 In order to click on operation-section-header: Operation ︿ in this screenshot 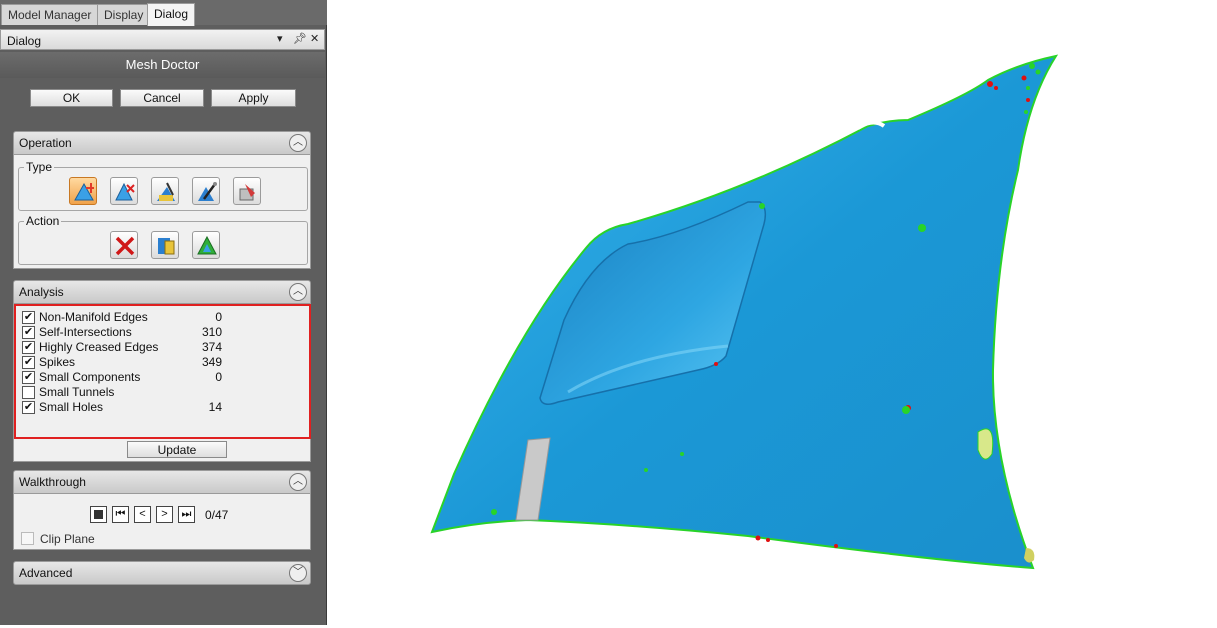, I will do `click(162, 143)`.